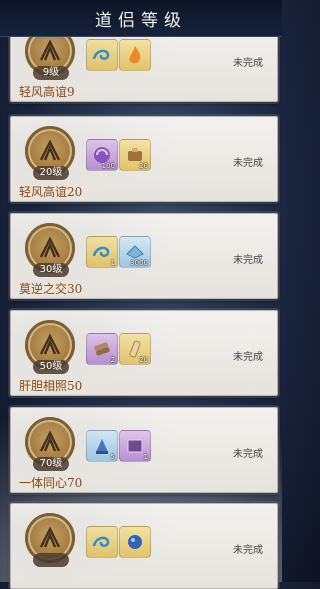 This screenshot has width=320, height=589. I want to click on title-bar: 道侣等级, so click(141, 18).